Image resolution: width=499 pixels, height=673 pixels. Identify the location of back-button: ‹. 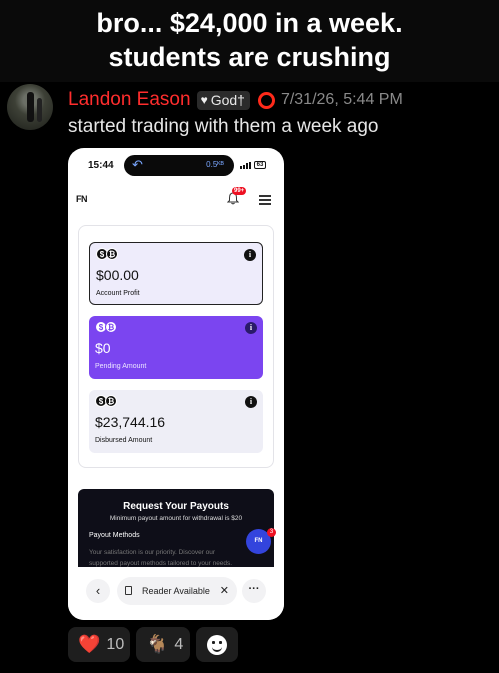
(98, 591).